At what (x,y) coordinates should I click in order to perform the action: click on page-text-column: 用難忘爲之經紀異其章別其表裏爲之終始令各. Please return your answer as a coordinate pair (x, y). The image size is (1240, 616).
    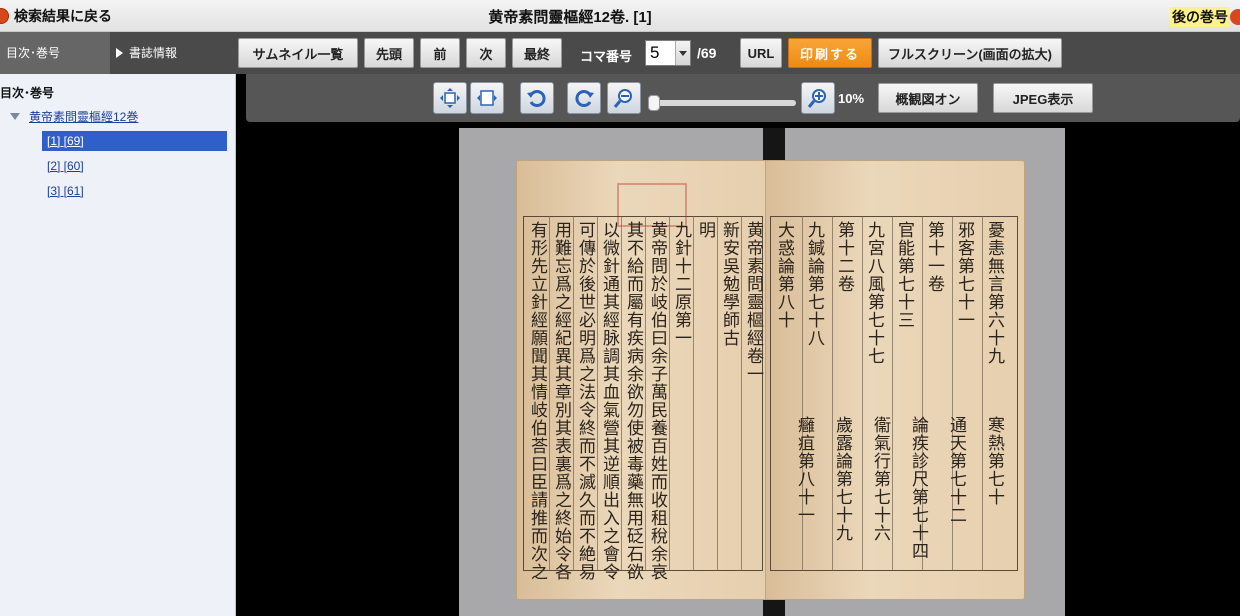
    Looking at the image, I should click on (561, 401).